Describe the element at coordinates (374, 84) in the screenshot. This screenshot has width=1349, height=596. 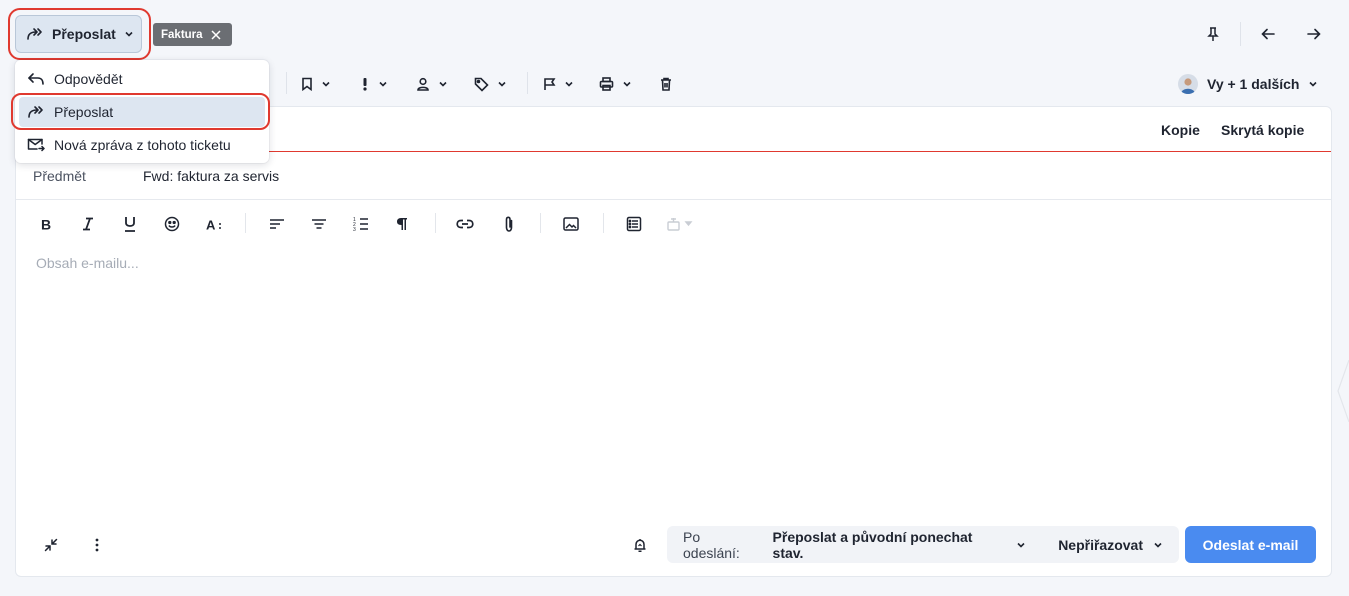
I see `priority-dropdown` at that location.